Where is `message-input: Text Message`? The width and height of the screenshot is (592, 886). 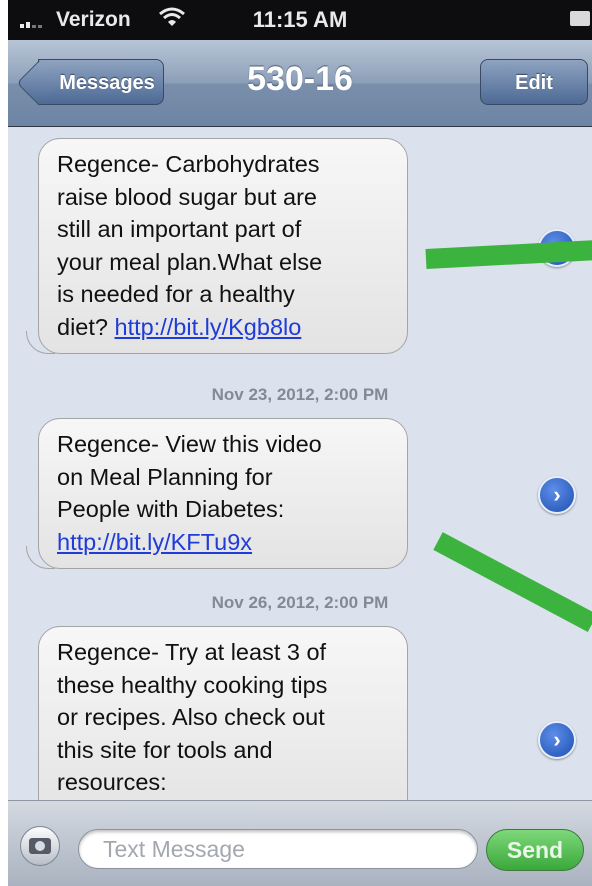 message-input: Text Message is located at coordinates (278, 849).